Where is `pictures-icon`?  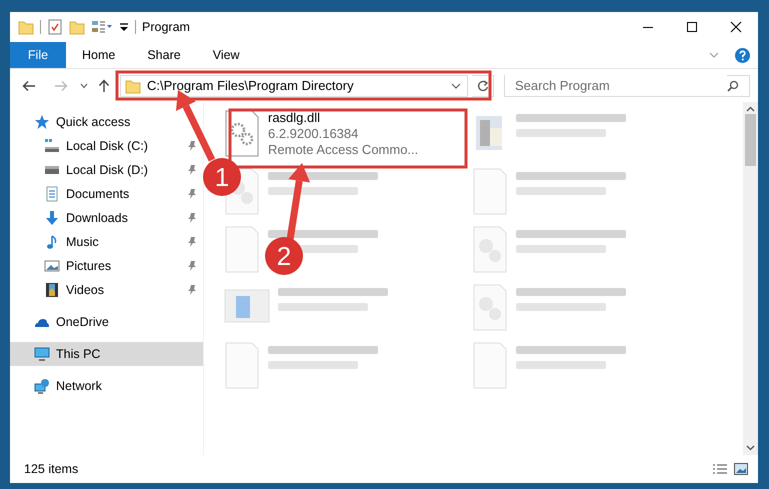 pictures-icon is located at coordinates (52, 266).